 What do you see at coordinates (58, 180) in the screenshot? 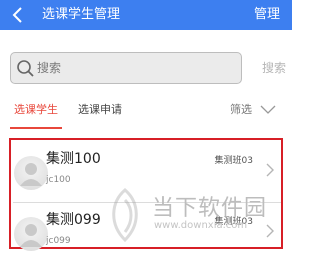
I see `student-id: jc100` at bounding box center [58, 180].